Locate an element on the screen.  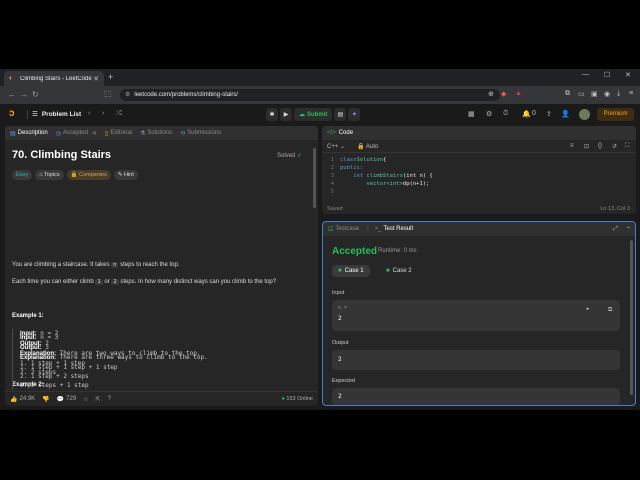
browser-tab: ◐ Climbing Stairs - LeetCode ✕ is located at coordinates (54, 78).